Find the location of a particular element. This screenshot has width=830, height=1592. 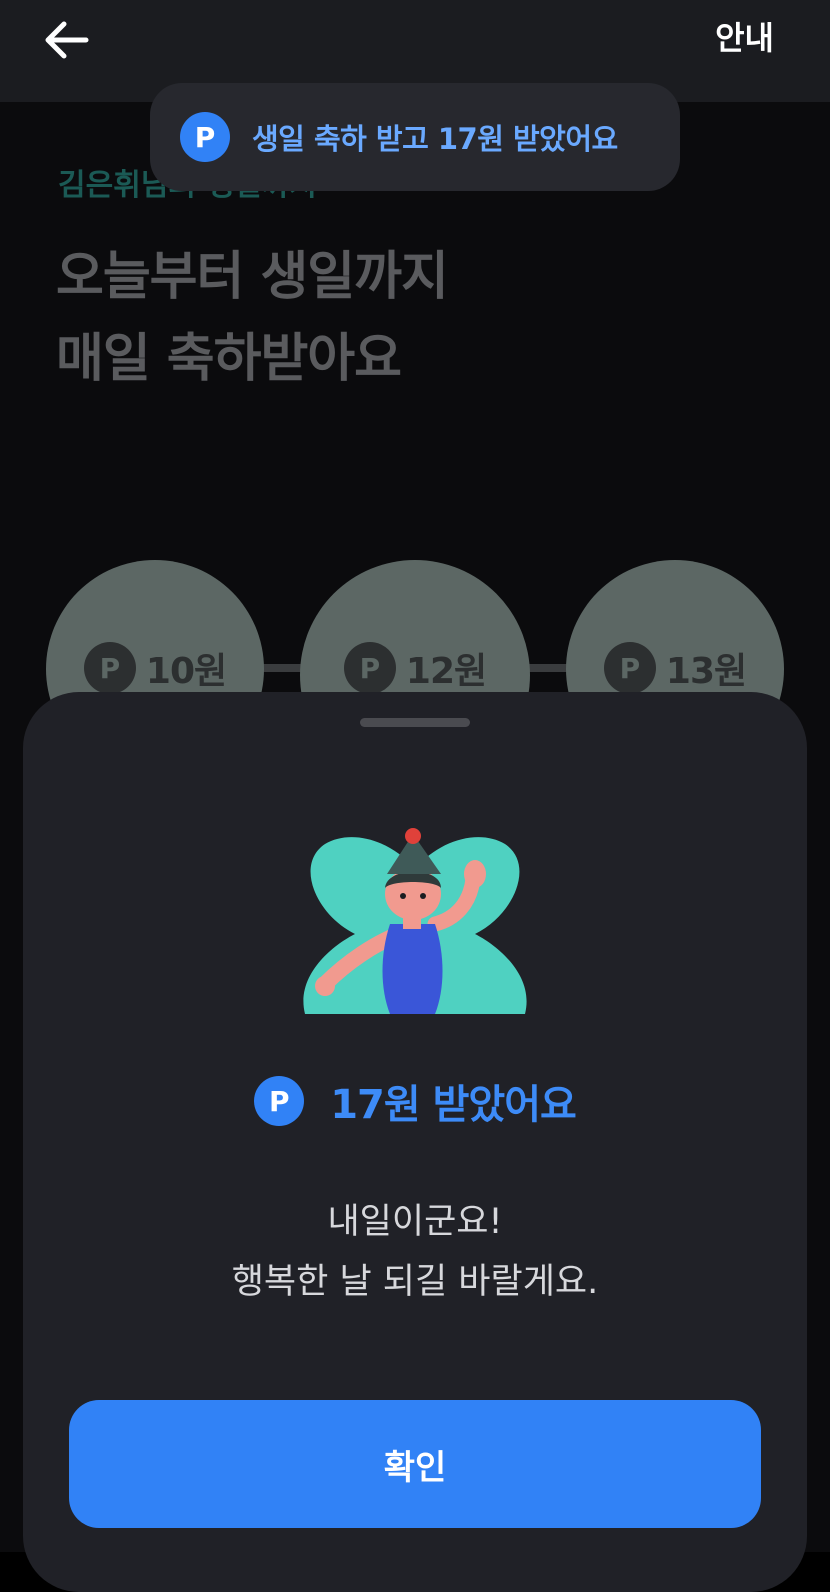

reward-title: 17원 받았어요 is located at coordinates (453, 1105).